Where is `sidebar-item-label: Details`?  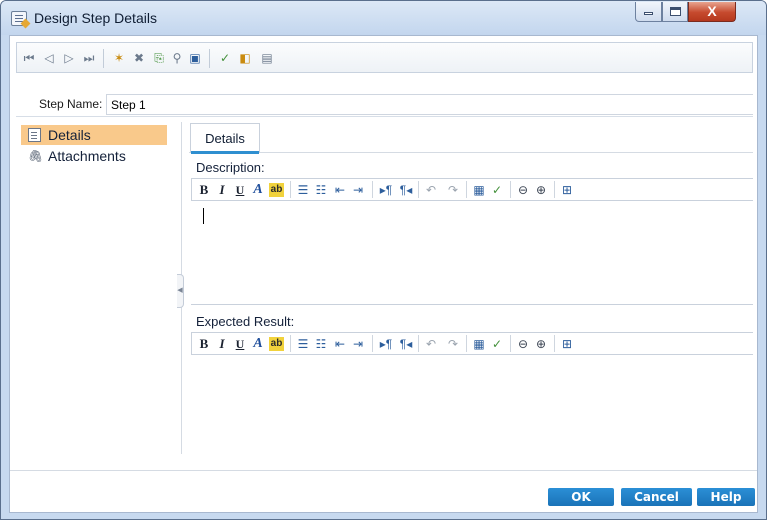
sidebar-item-label: Details is located at coordinates (69, 135).